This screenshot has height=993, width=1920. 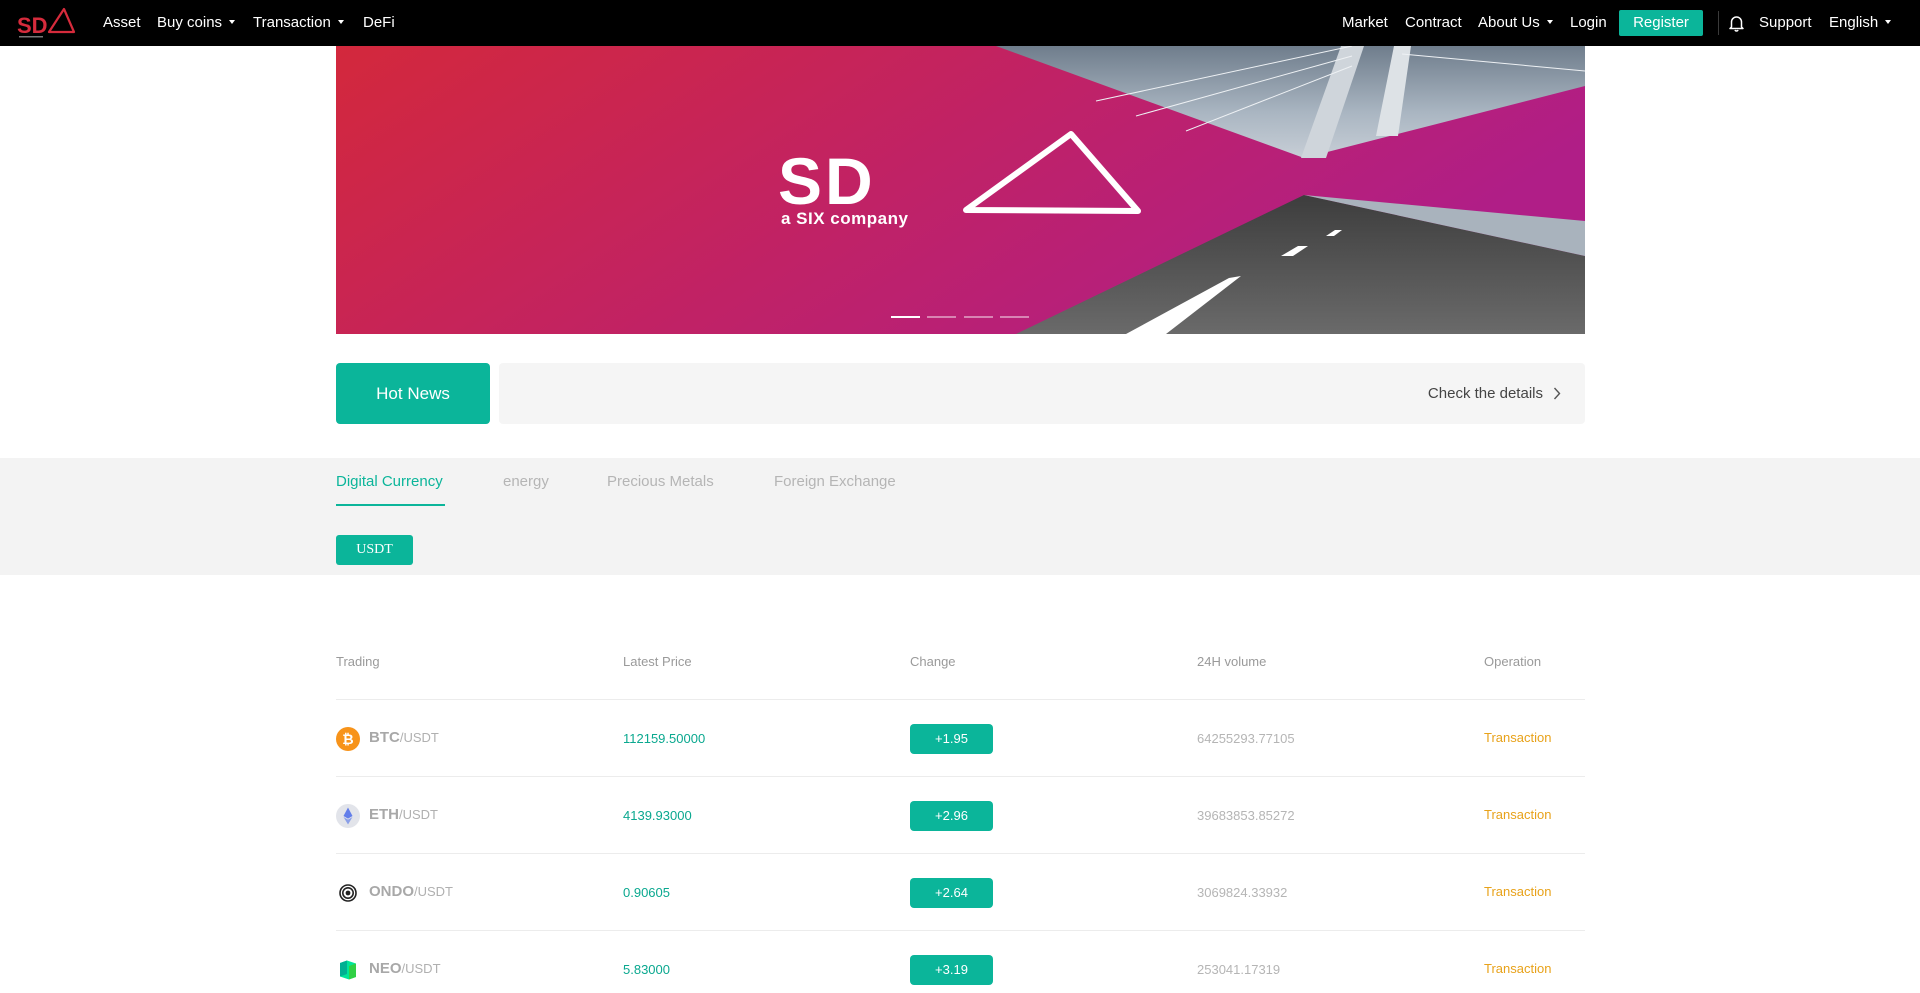 I want to click on header-24h-volume: 24H volume, so click(x=1232, y=661).